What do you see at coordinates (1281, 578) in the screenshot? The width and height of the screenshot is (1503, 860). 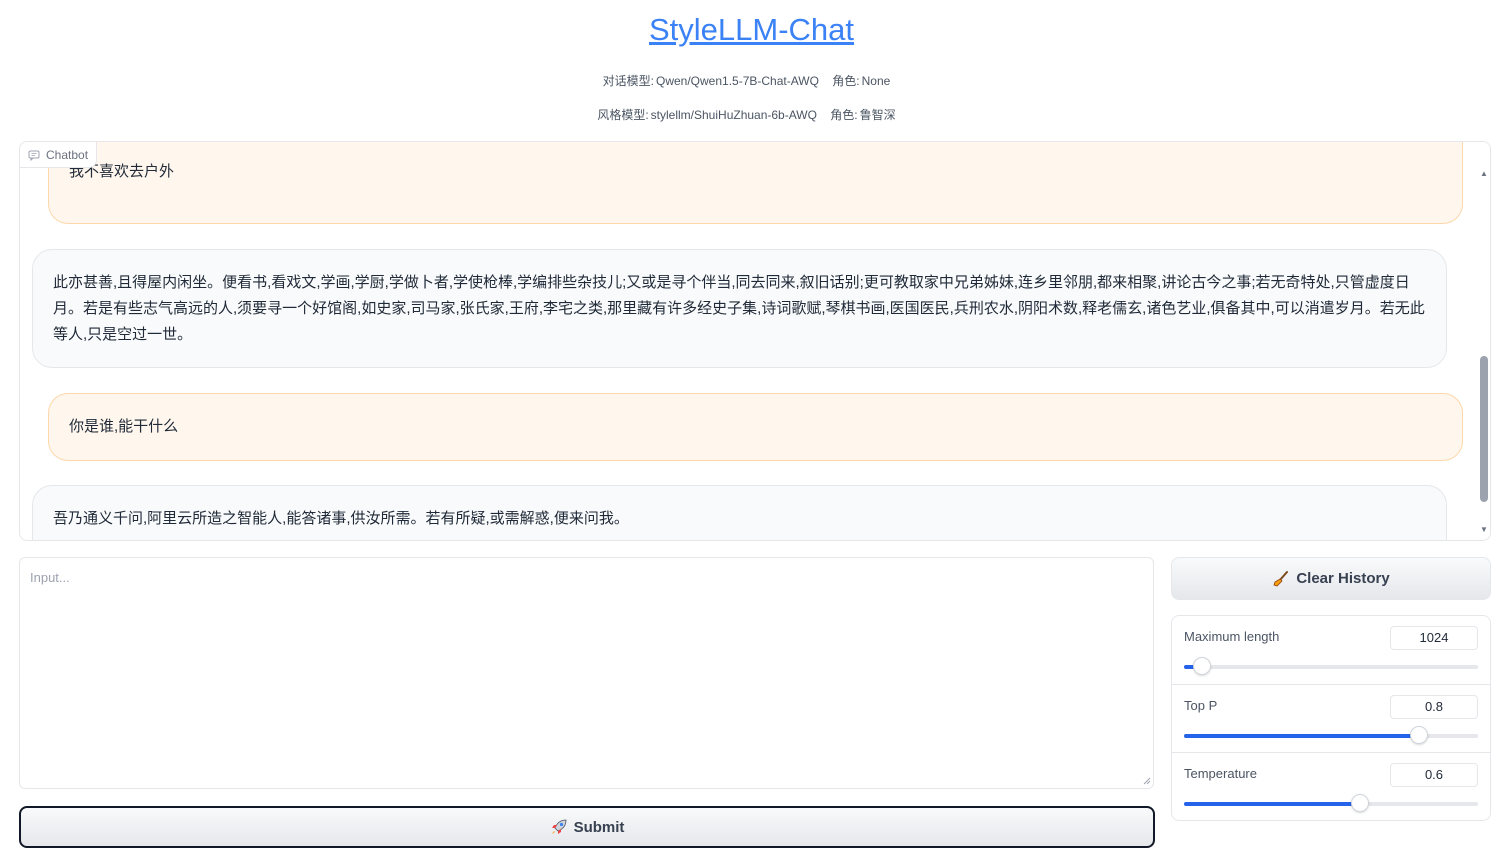 I see `broom-icon` at bounding box center [1281, 578].